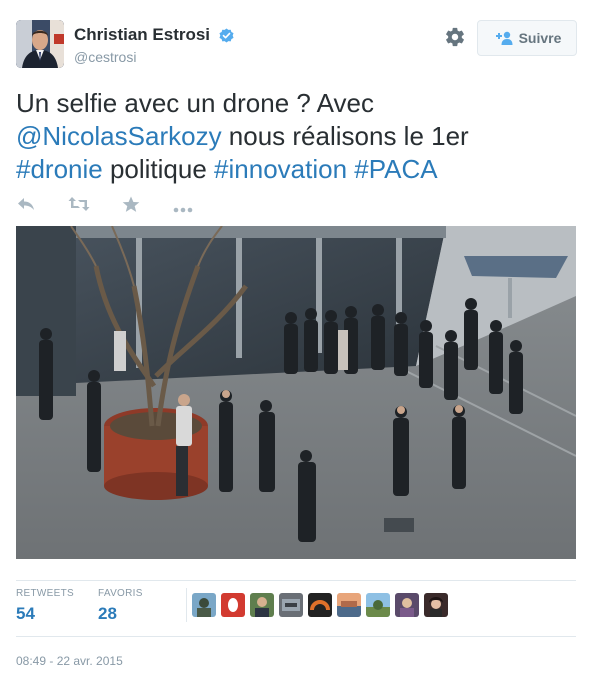 This screenshot has height=686, width=600. I want to click on favorites-count: 28, so click(107, 613).